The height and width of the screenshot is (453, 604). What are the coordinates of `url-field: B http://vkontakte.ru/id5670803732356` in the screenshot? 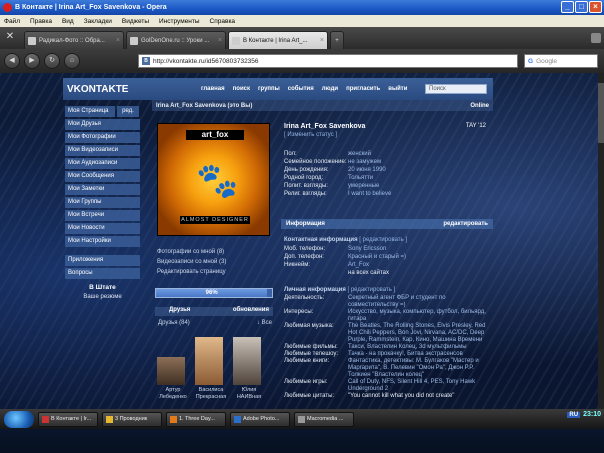 It's located at (328, 61).